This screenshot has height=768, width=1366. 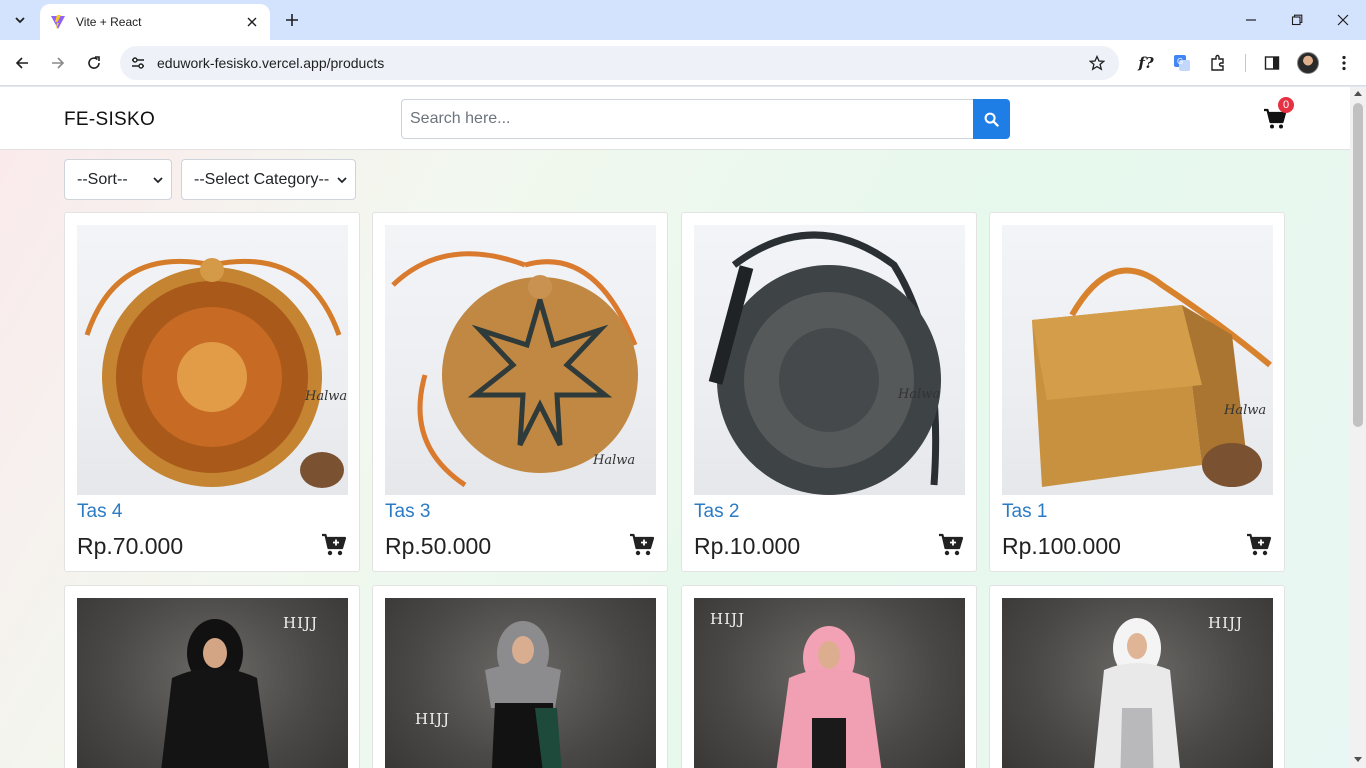 What do you see at coordinates (99, 512) in the screenshot?
I see `product-name: Tas 4` at bounding box center [99, 512].